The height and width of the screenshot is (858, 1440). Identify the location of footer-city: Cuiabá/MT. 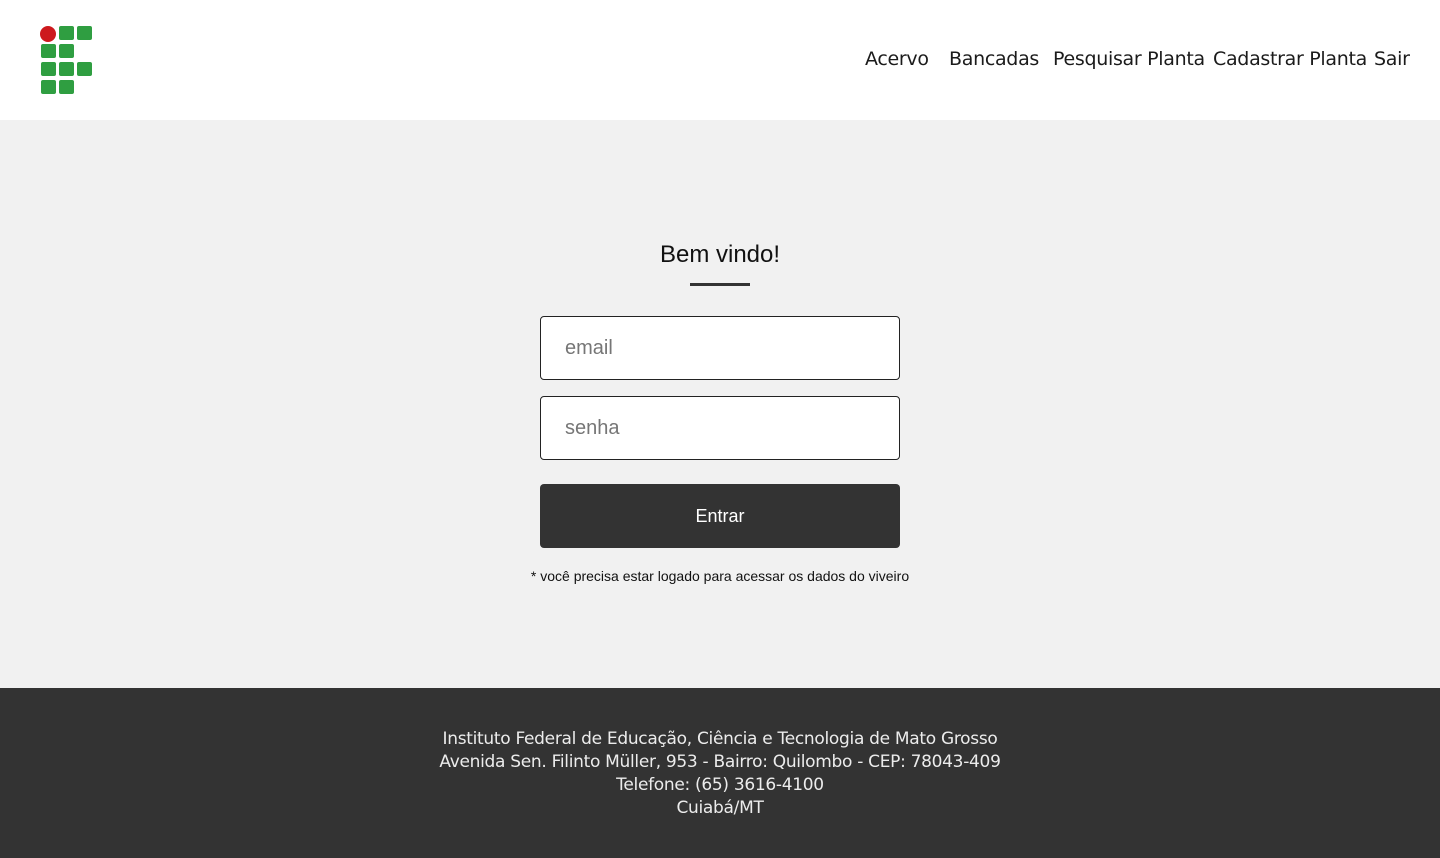
(720, 808).